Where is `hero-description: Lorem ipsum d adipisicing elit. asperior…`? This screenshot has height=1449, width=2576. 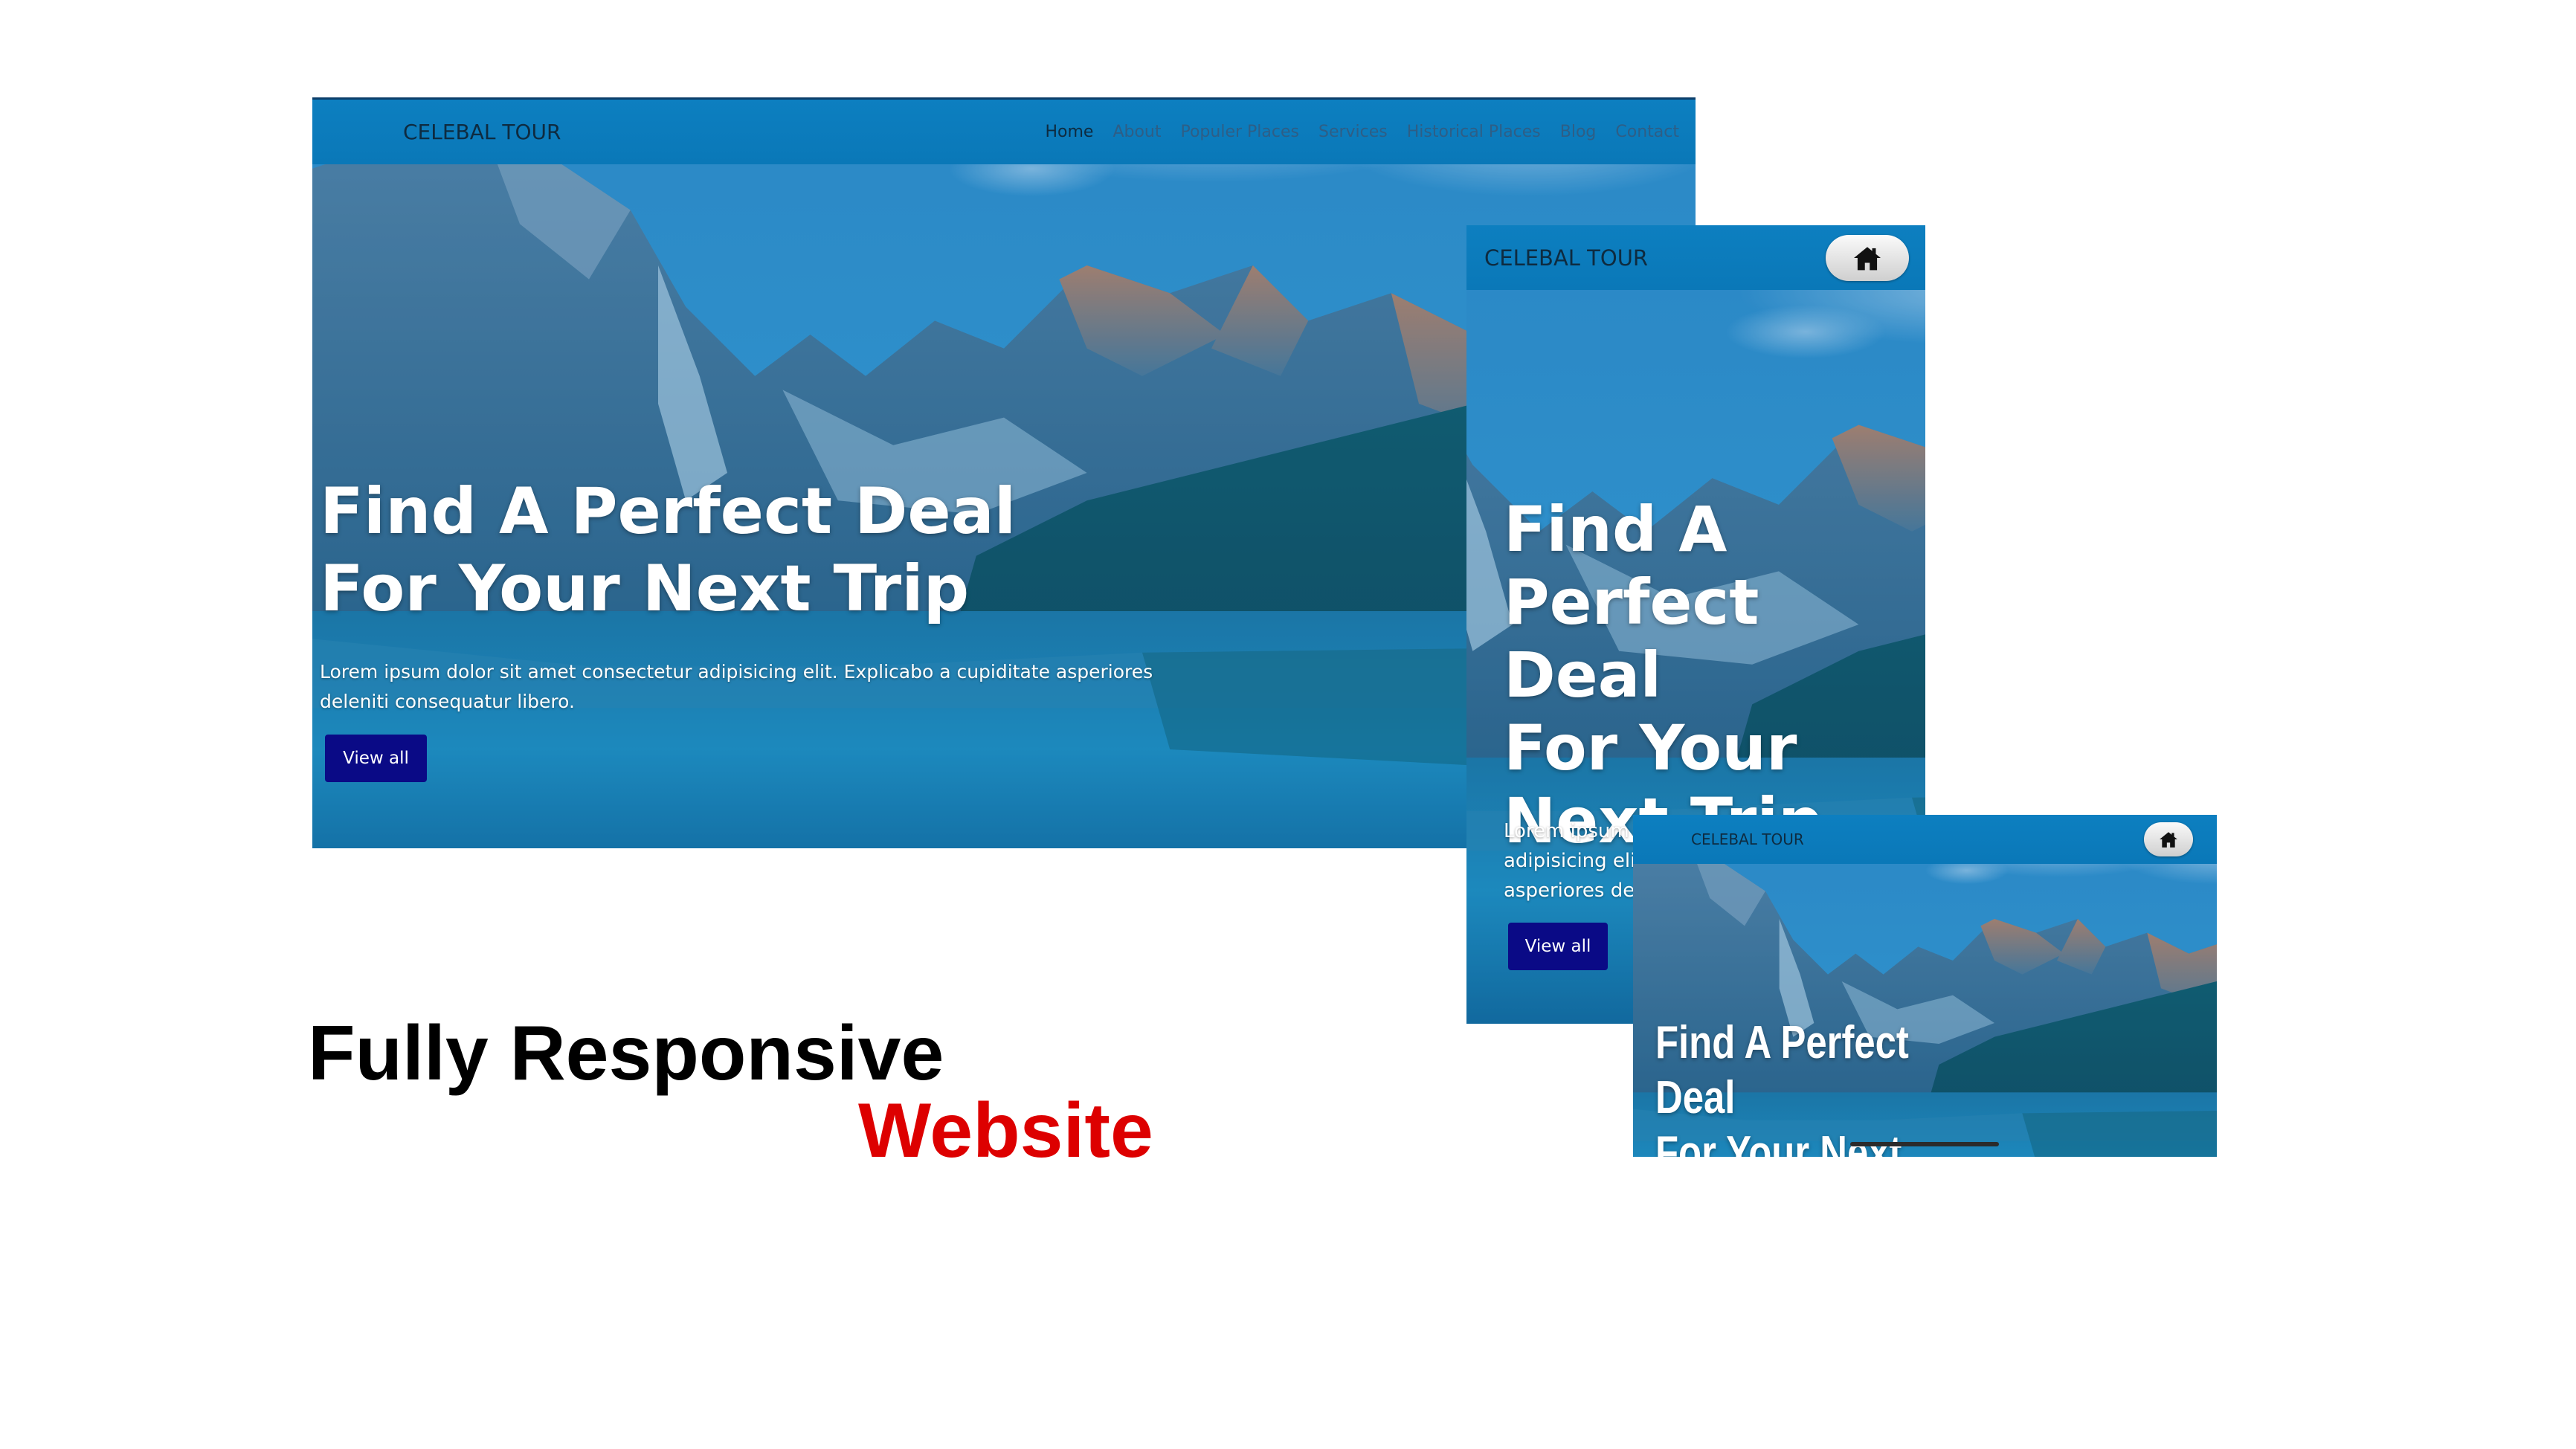 hero-description: Lorem ipsum d adipisicing elit. asperior… is located at coordinates (1578, 861).